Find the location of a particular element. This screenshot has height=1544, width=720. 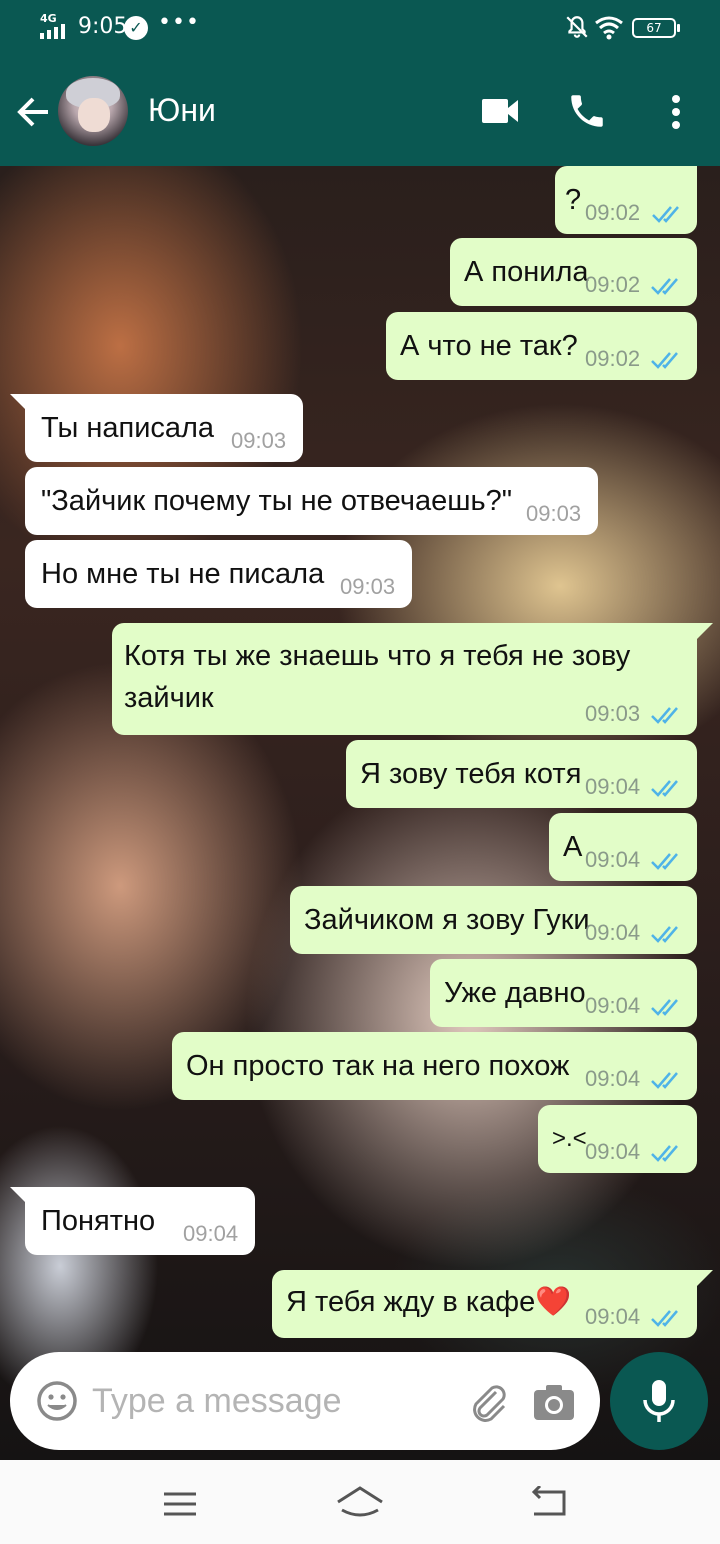

message-outgoing: Зайчиком я зову Гуки 09:04 is located at coordinates (493, 920).